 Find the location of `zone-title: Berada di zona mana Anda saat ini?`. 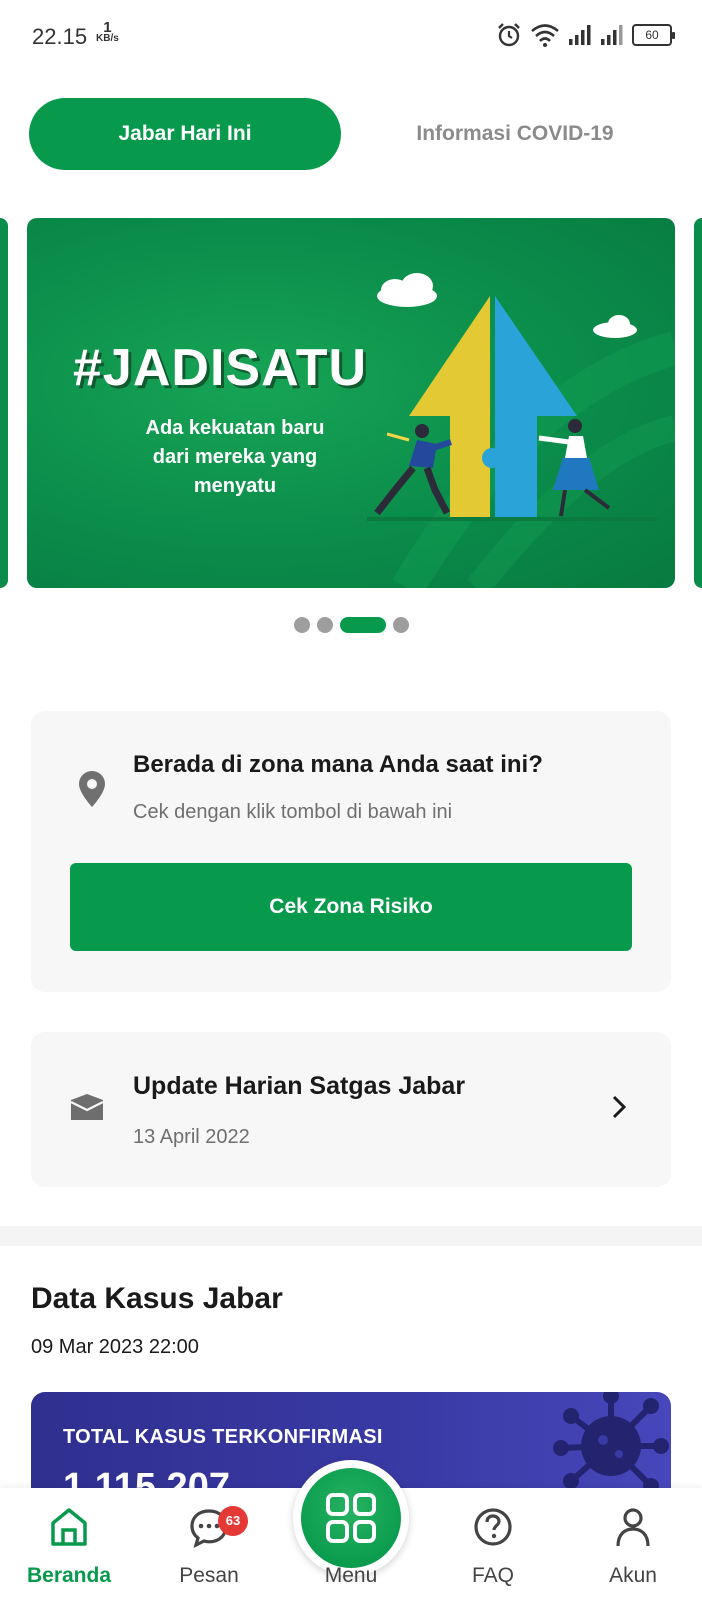

zone-title: Berada di zona mana Anda saat ini? is located at coordinates (338, 764).